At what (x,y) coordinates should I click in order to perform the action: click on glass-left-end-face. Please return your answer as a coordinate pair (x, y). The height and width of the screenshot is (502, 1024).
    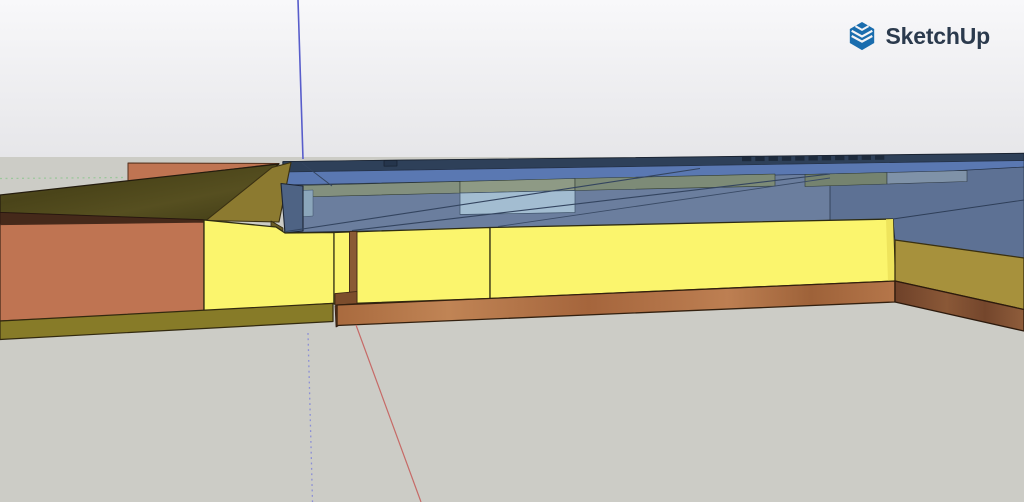
    Looking at the image, I should click on (292, 208).